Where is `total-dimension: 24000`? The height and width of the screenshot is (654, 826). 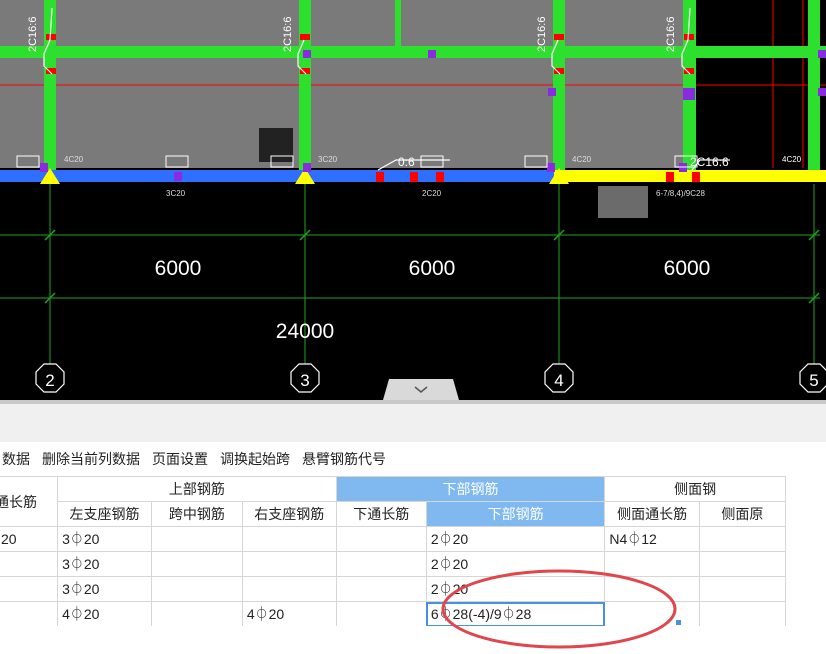
total-dimension: 24000 is located at coordinates (305, 331).